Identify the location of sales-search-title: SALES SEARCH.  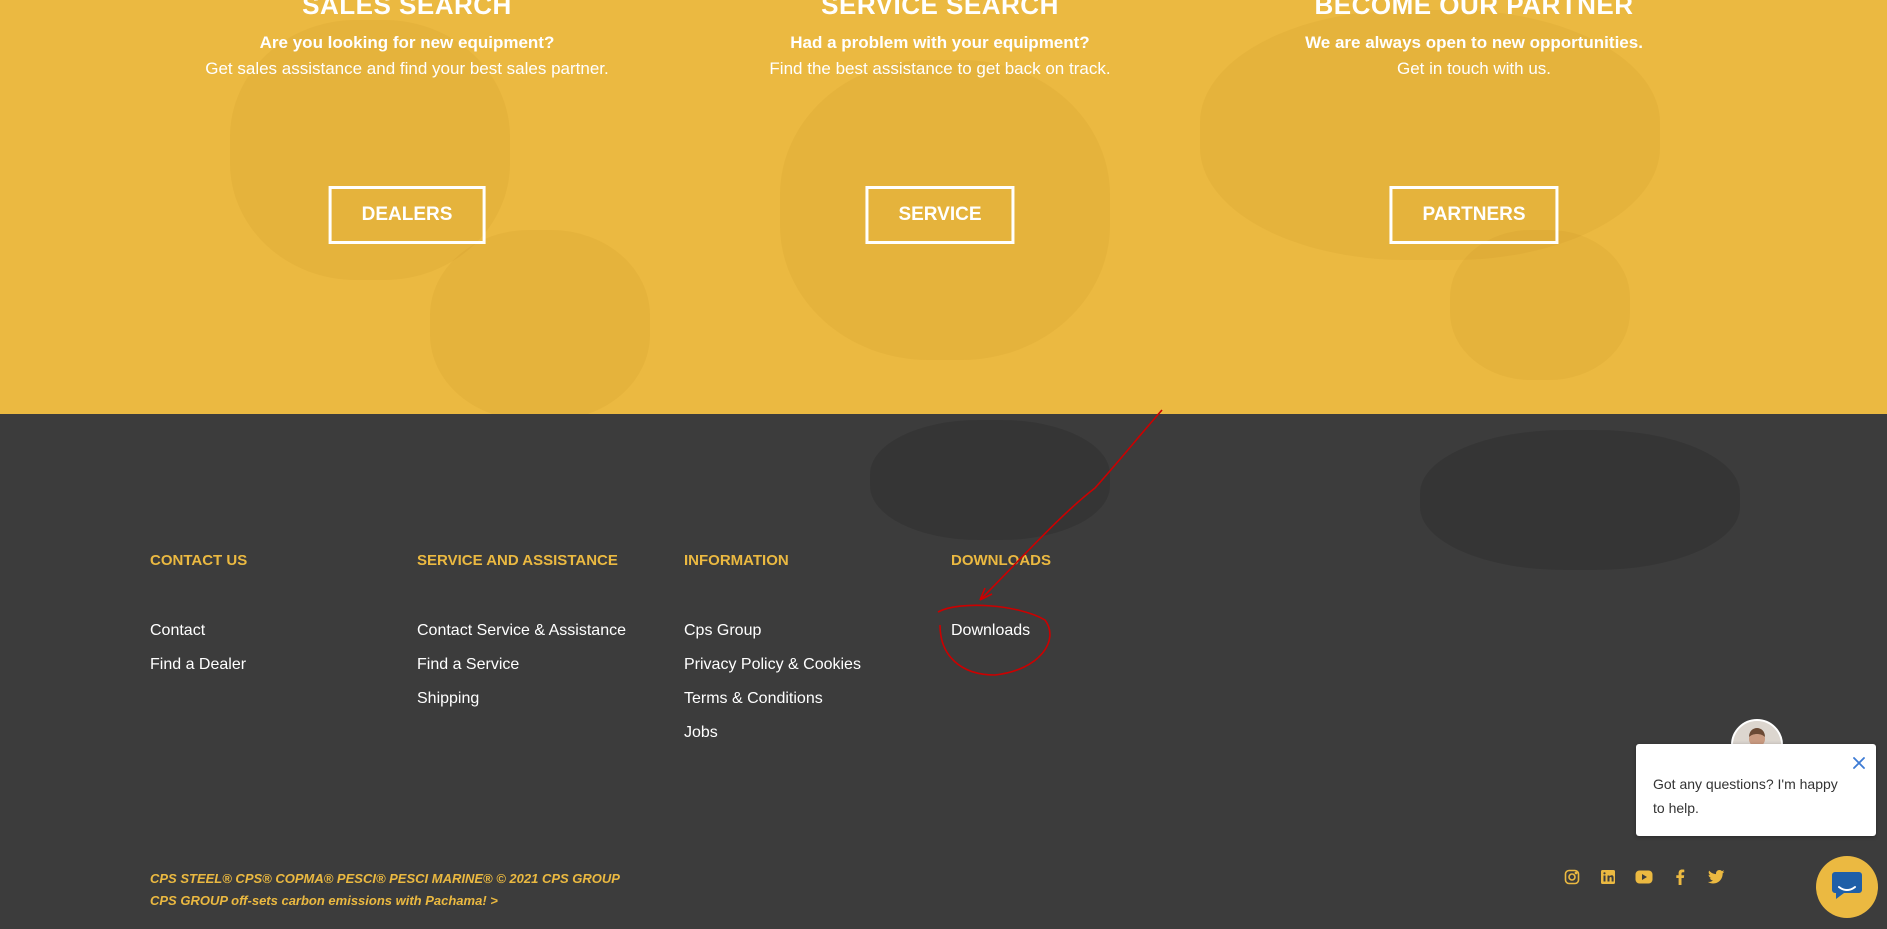
(407, 10).